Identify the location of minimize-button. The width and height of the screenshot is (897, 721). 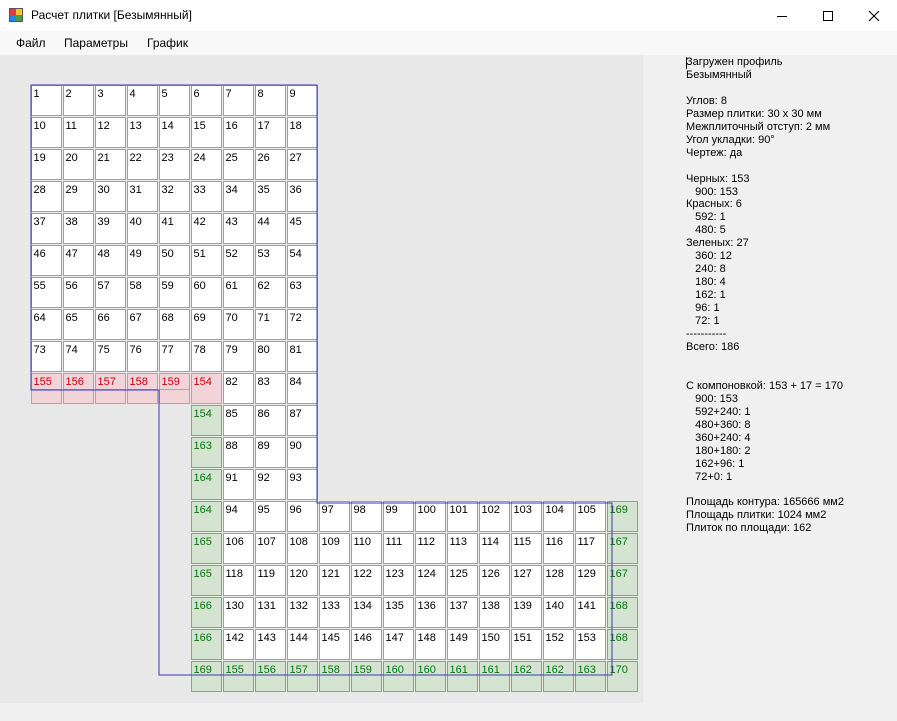
(782, 15).